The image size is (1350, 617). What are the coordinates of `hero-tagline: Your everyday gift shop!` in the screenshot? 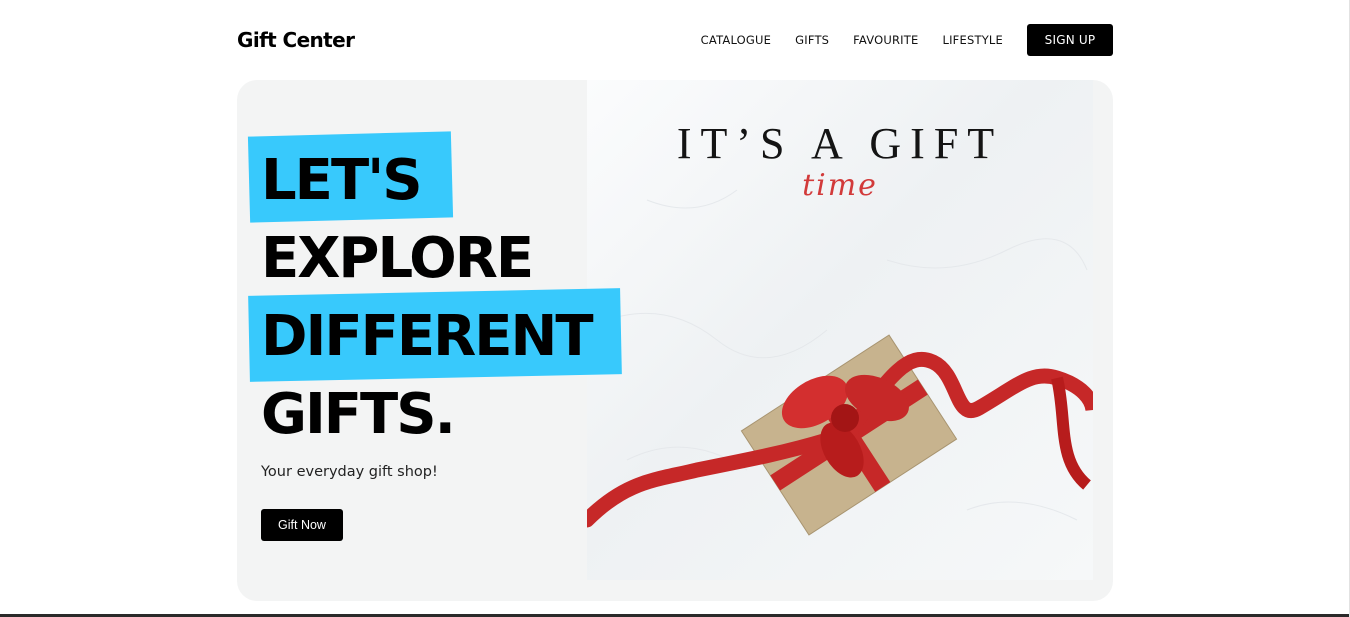 It's located at (349, 472).